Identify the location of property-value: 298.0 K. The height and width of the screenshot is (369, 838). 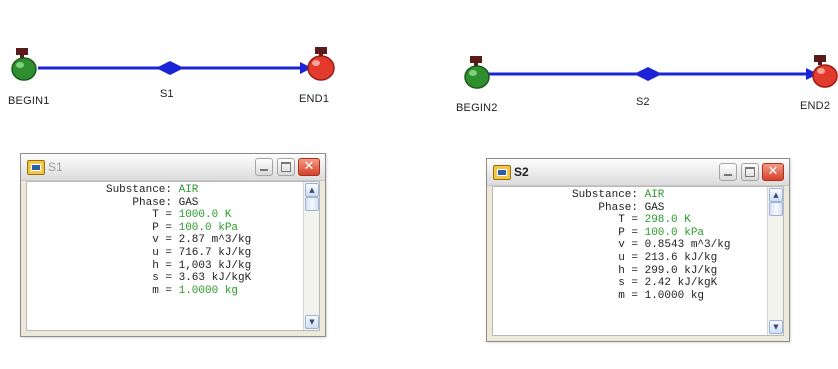
(667, 220).